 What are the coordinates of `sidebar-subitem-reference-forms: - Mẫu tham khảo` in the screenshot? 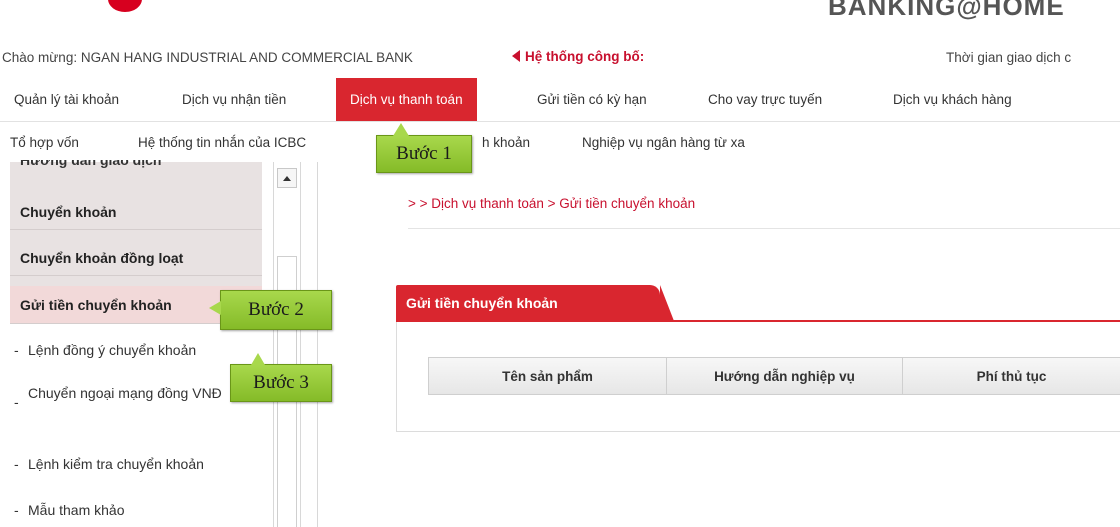 It's located at (136, 510).